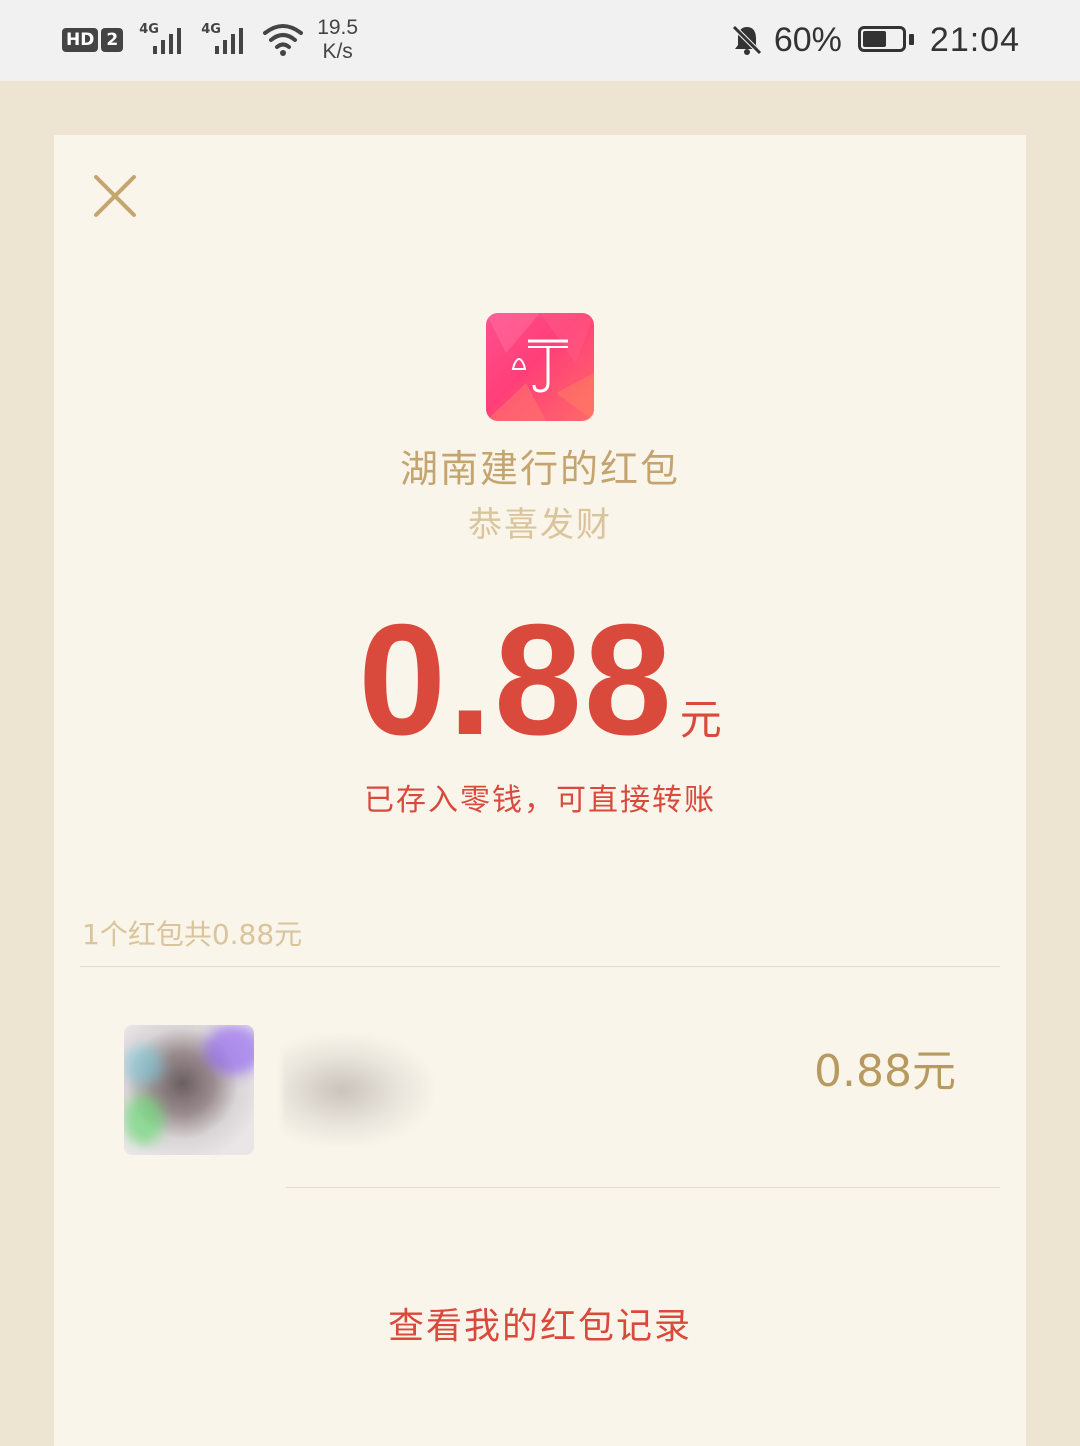  Describe the element at coordinates (540, 525) in the screenshot. I see `greeting-text: 恭喜发财` at that location.